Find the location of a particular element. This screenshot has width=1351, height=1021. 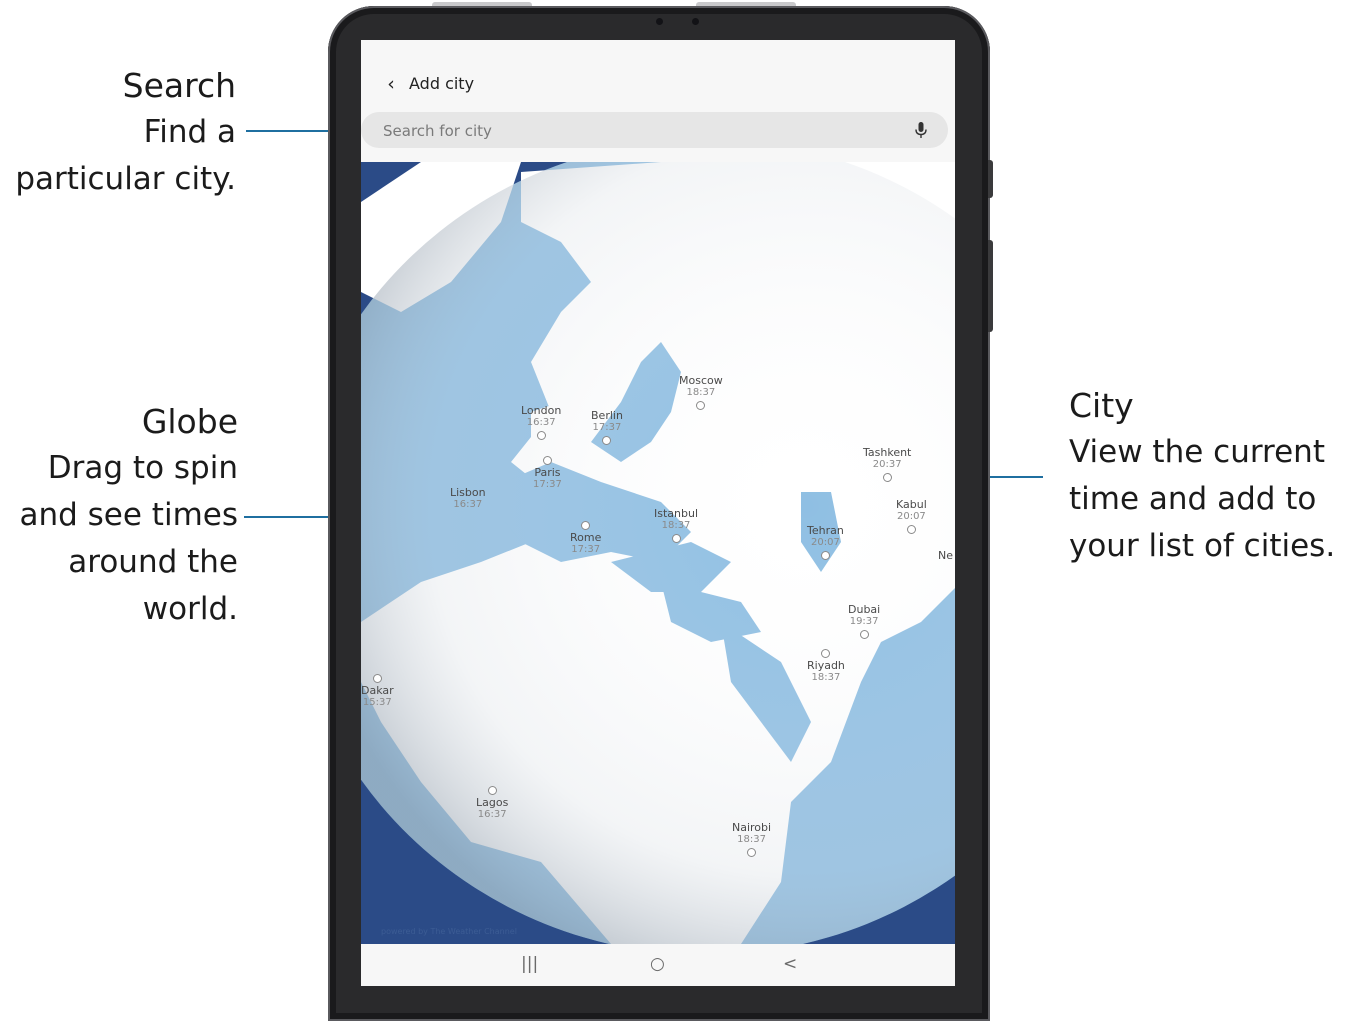

city-marker-london: London 16:37 is located at coordinates (541, 423).